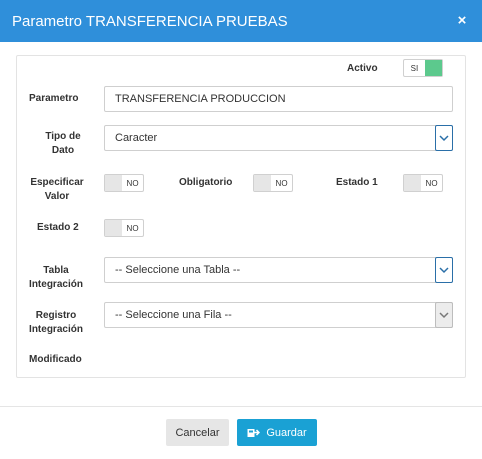 The image size is (482, 459). Describe the element at coordinates (254, 432) in the screenshot. I see `save-icon` at that location.